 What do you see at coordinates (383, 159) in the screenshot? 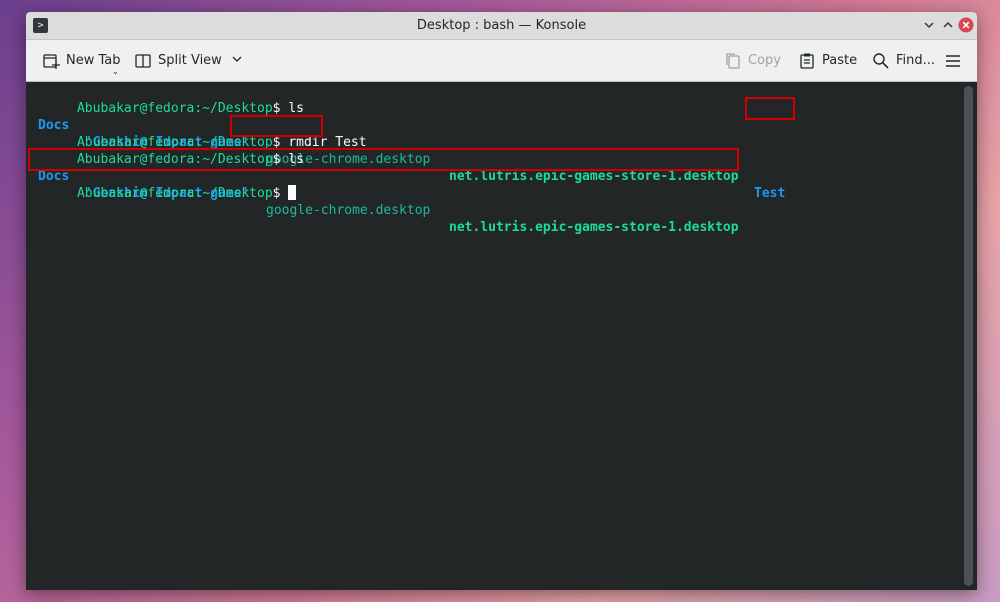
I see `highlight-box-ls-output` at bounding box center [383, 159].